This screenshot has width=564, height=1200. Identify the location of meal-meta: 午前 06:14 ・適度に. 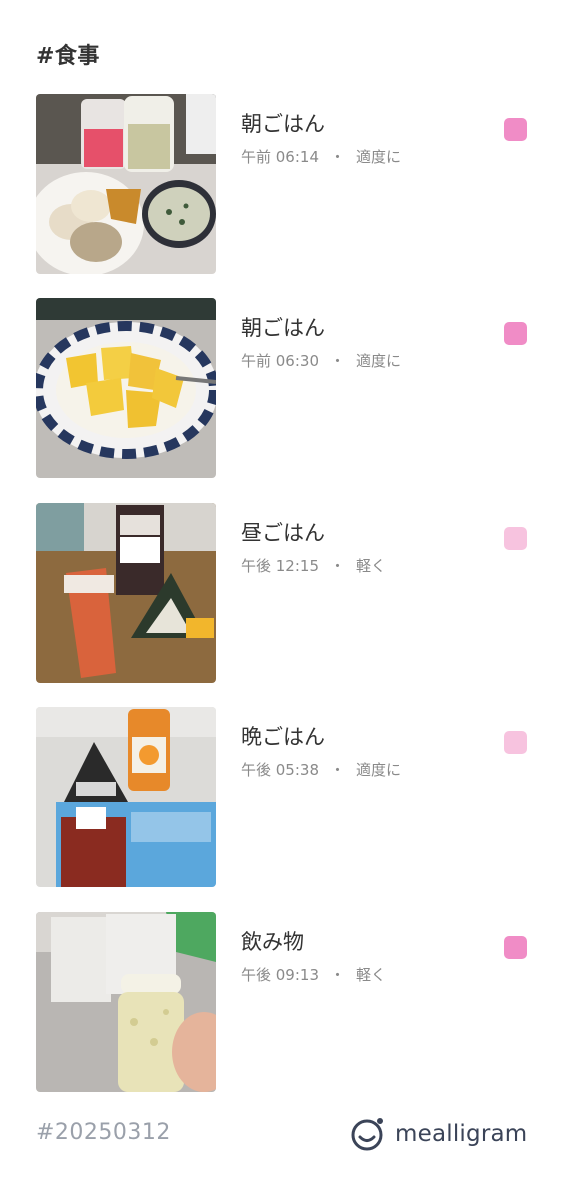
(321, 156).